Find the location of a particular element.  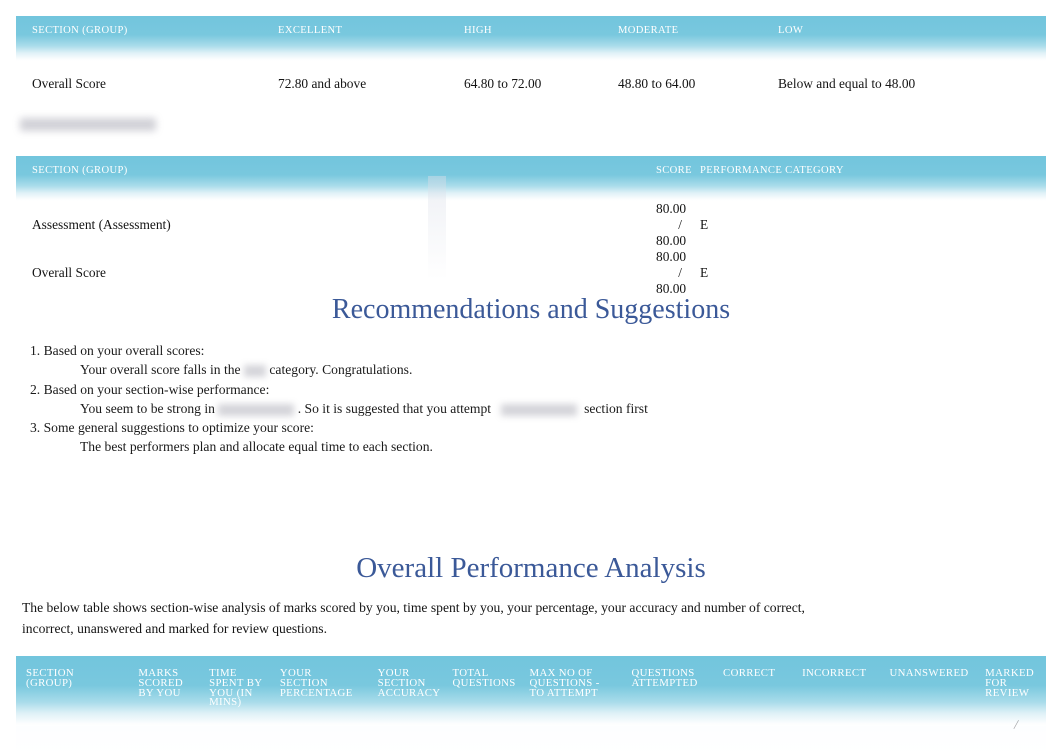

col-header-total-questions: TOTAL QUESTIONS is located at coordinates (481, 691).